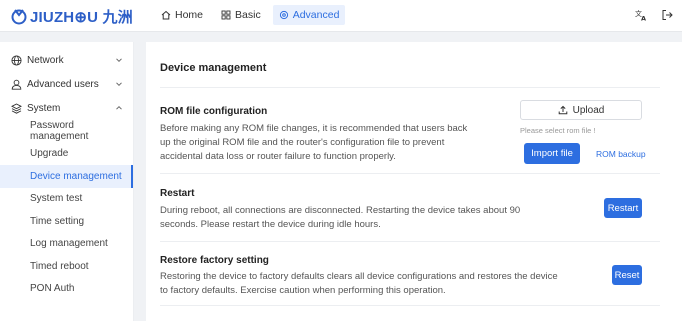  I want to click on brand-logo: JIUZH⊕U 九洲, so click(71, 16).